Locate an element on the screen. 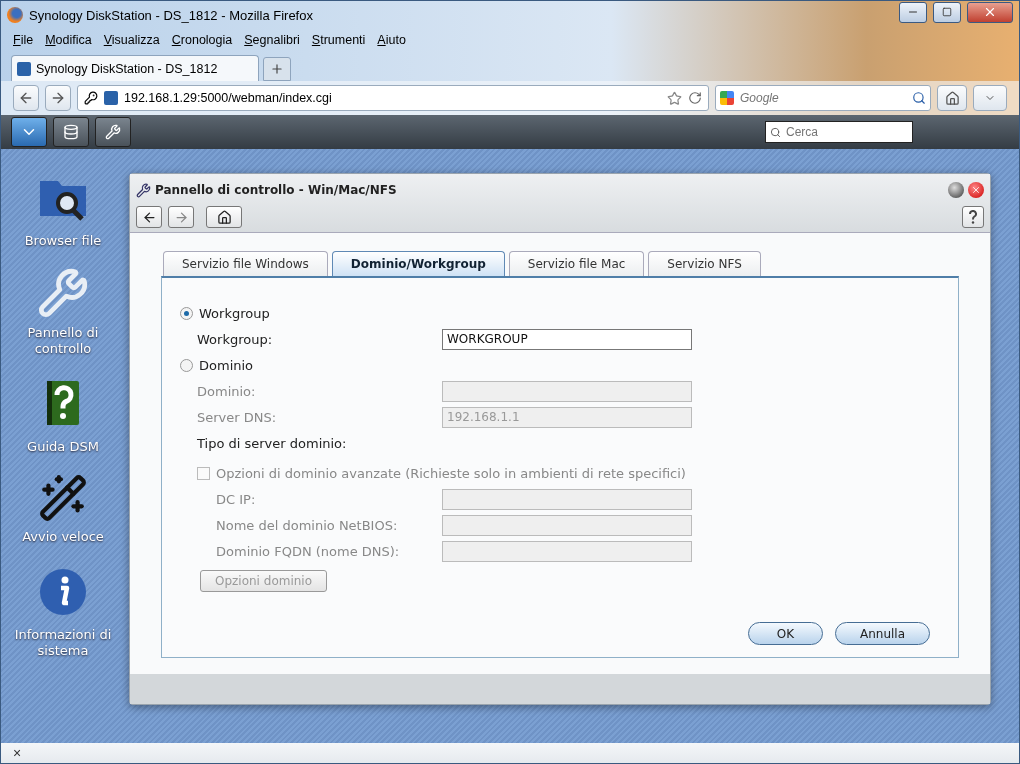  bookmark-star-icon is located at coordinates (674, 98).